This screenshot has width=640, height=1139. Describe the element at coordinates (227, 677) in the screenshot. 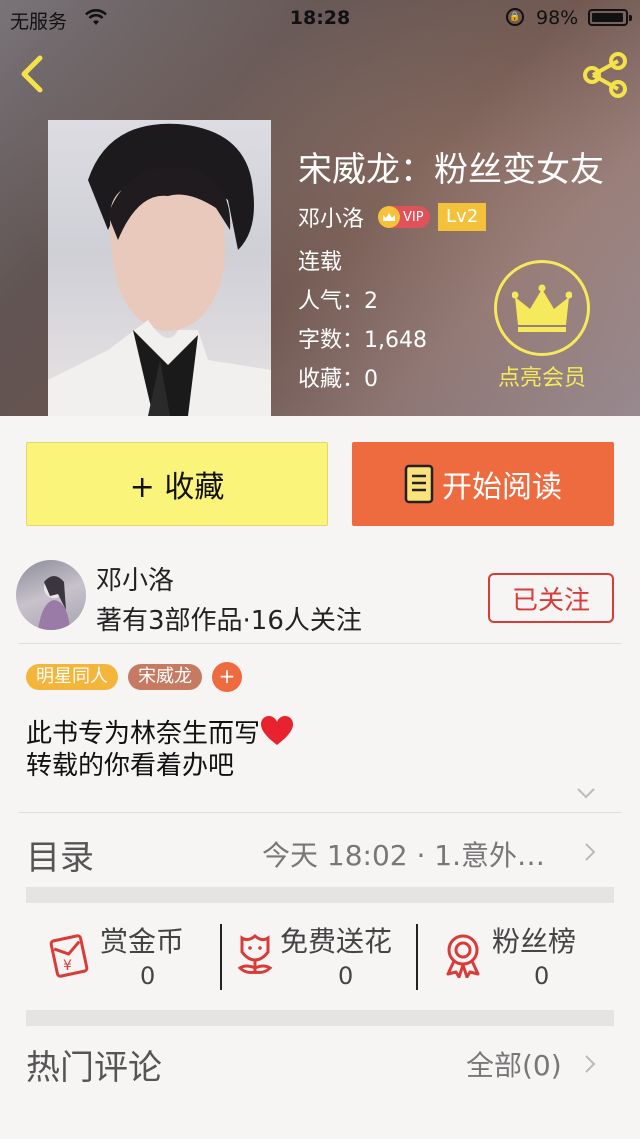

I see `add-tag-button: +` at that location.